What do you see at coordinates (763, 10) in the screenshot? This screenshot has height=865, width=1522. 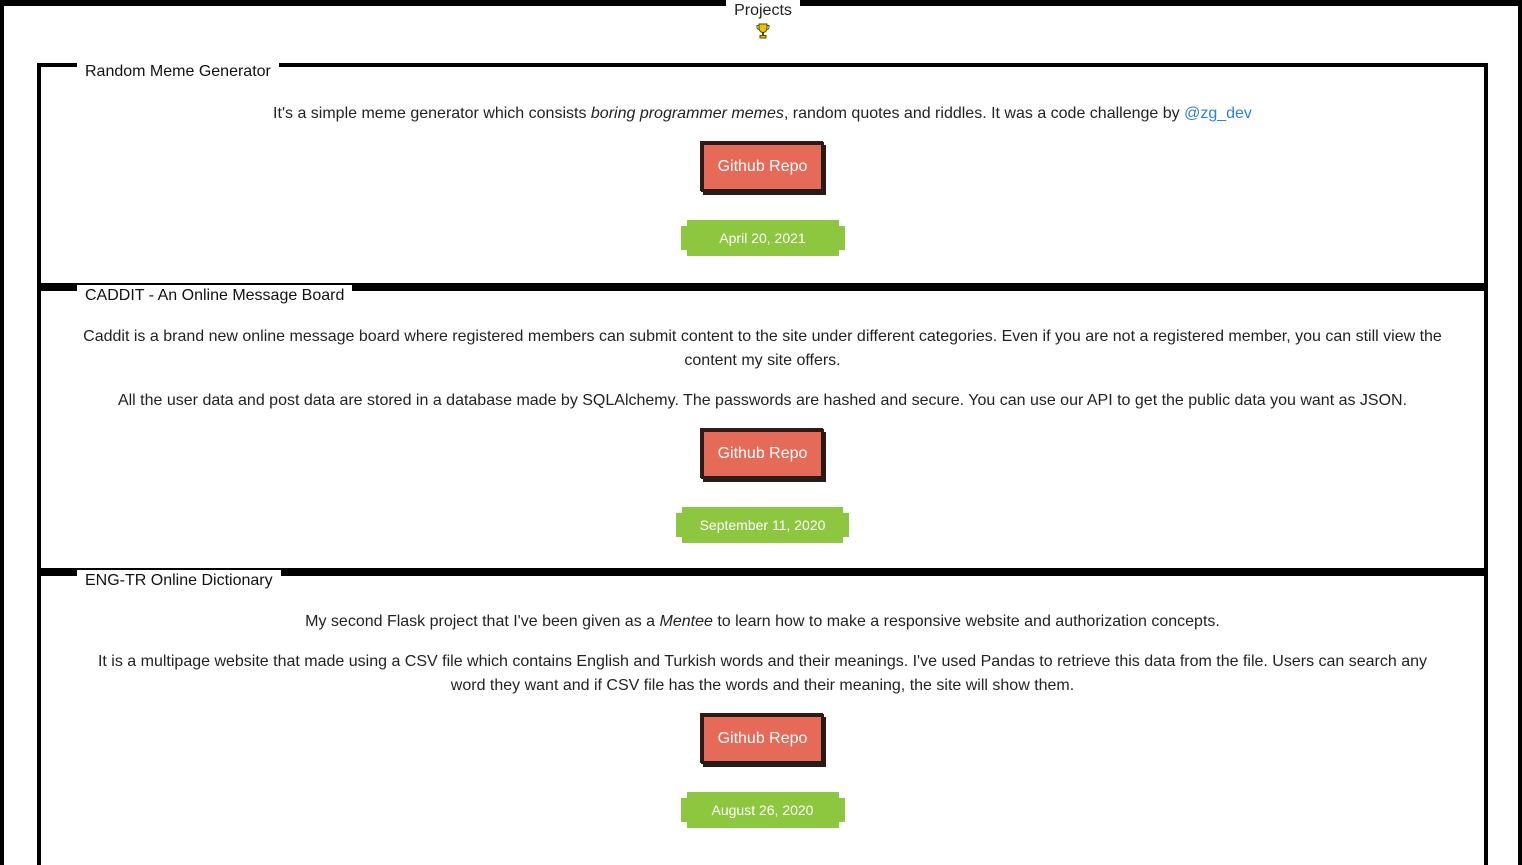 I see `section-title: Projects` at bounding box center [763, 10].